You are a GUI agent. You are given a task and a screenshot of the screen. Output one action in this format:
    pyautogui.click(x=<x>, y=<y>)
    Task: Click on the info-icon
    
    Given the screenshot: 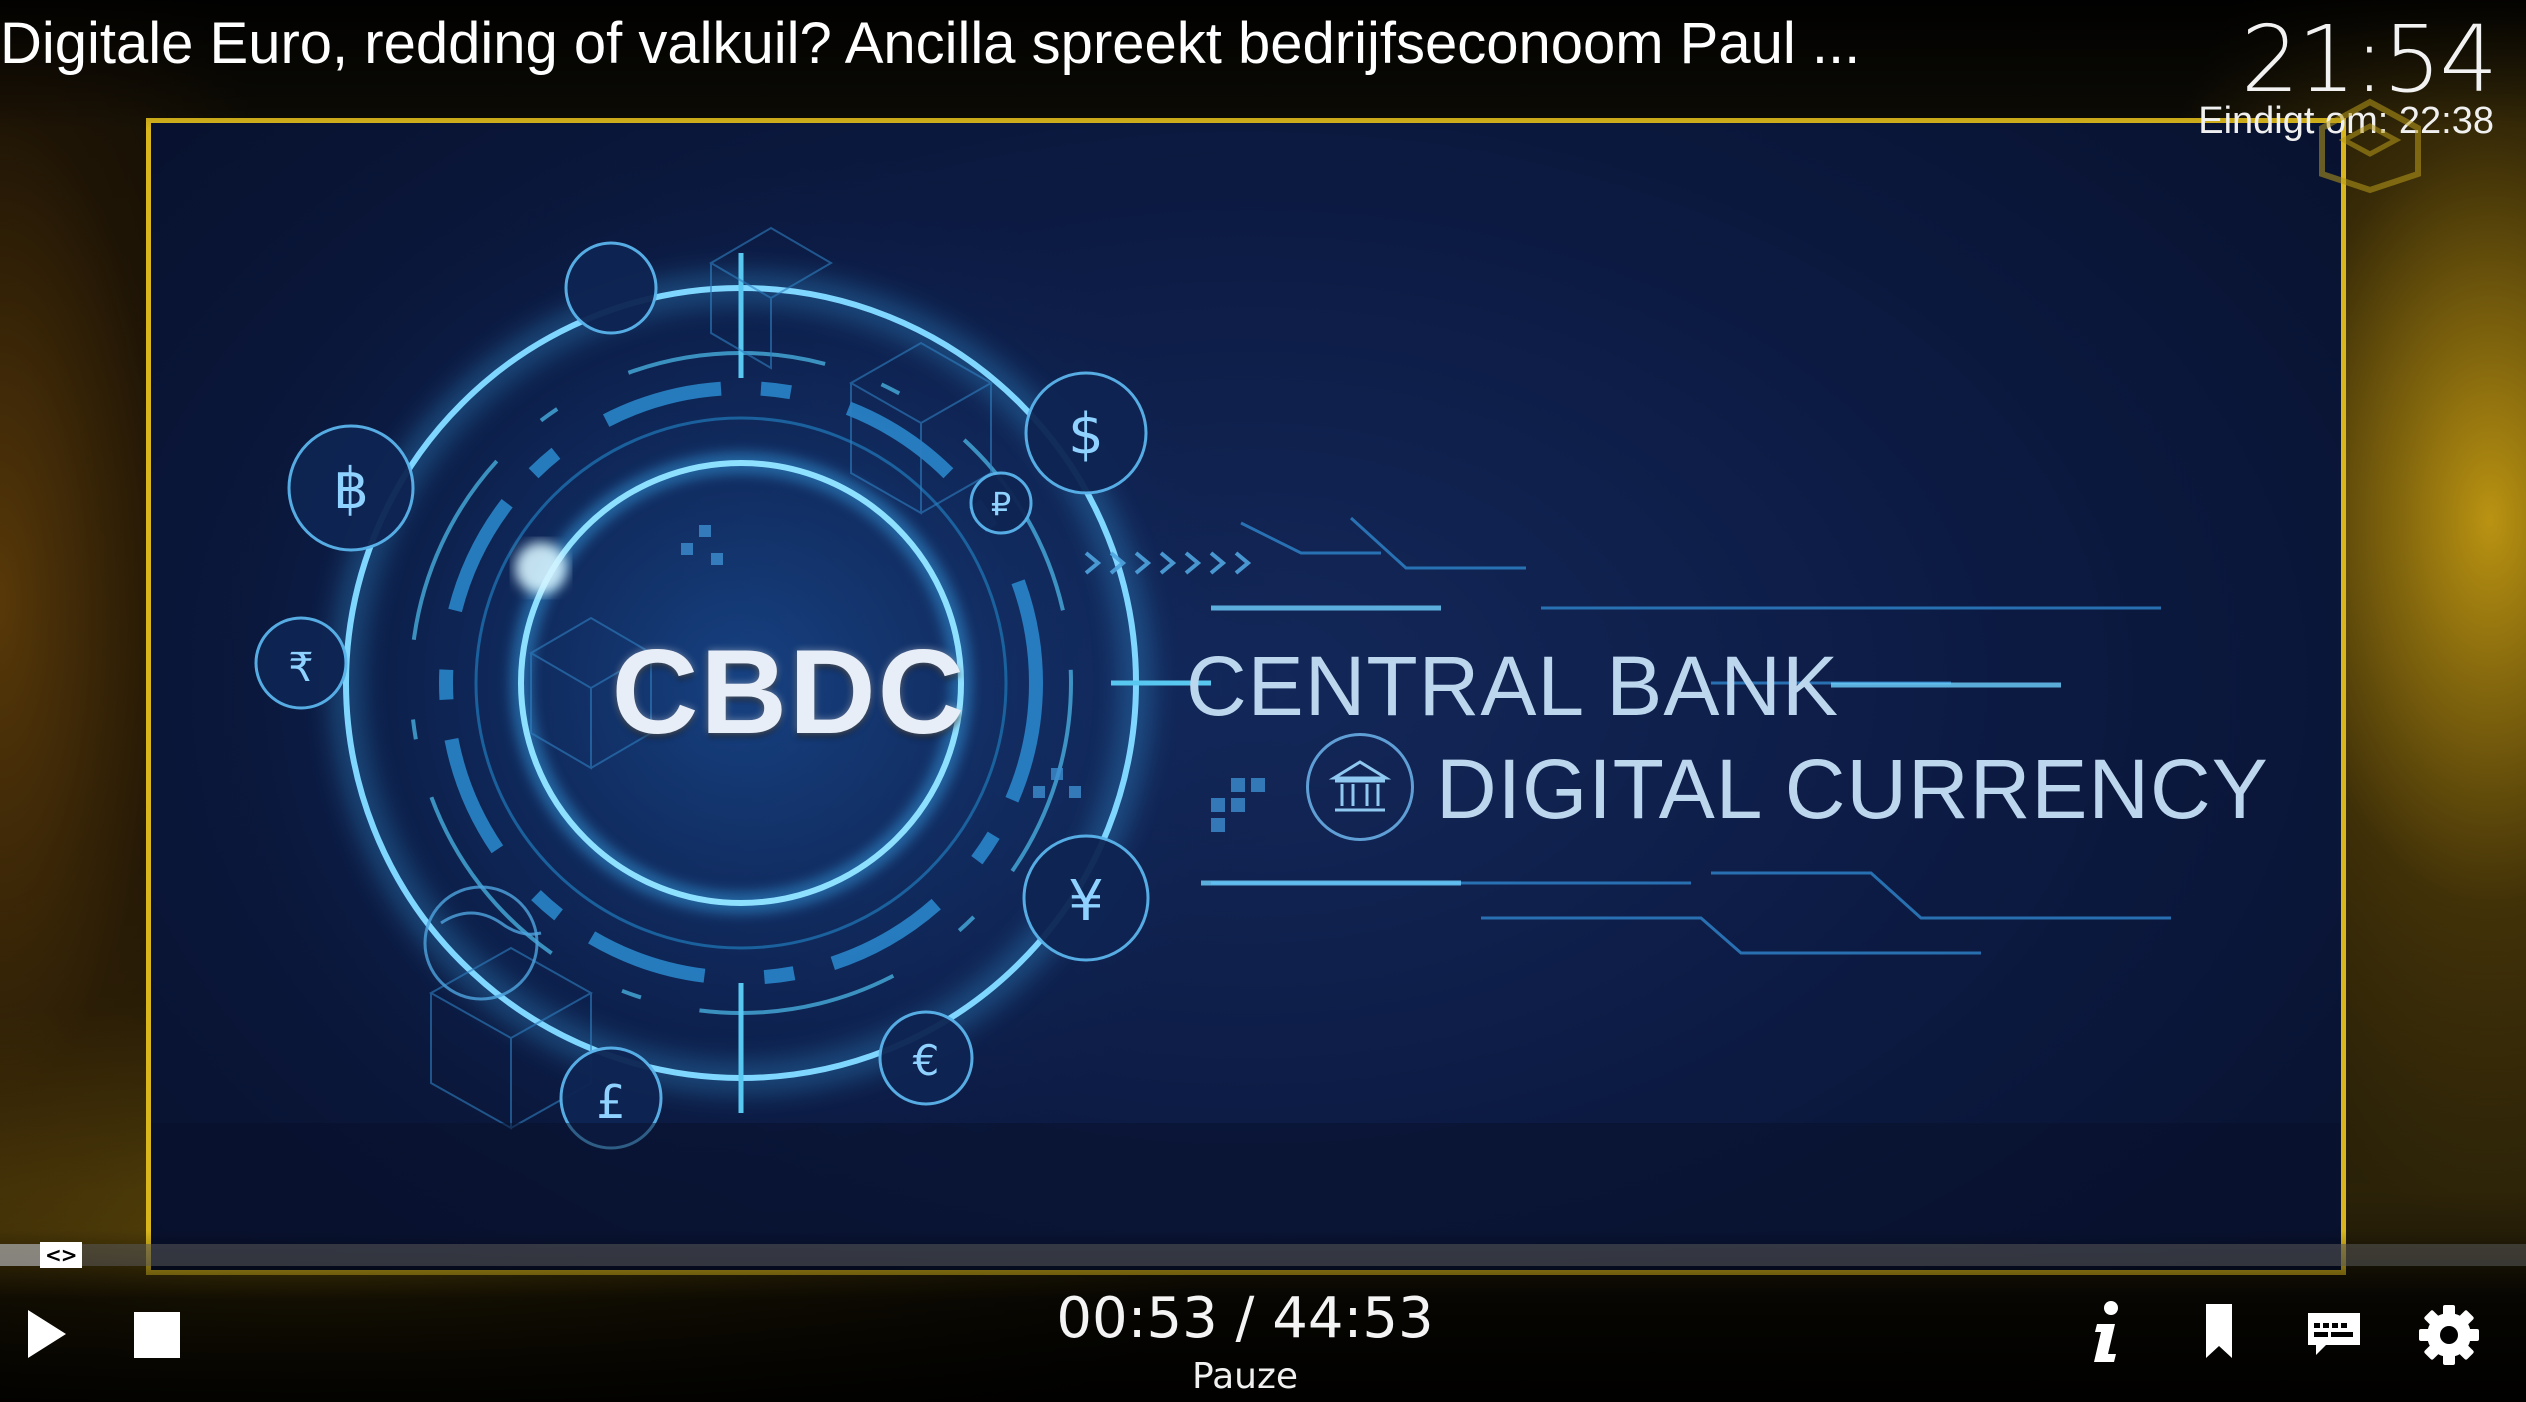 What is the action you would take?
    pyautogui.click(x=2106, y=1331)
    